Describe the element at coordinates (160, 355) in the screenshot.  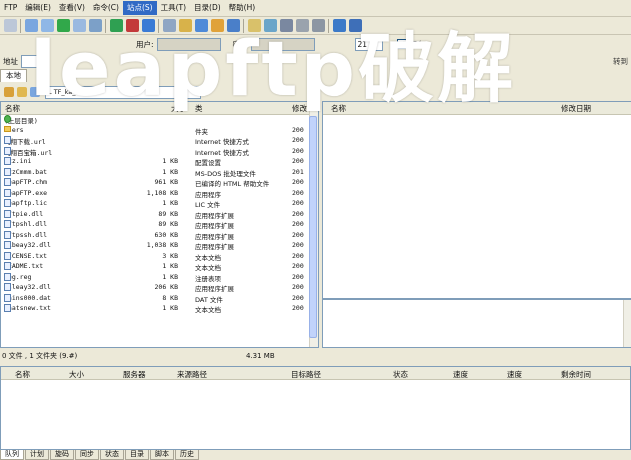
I see `status-bar: 0 文件 , 1 文件夹 (9.#) 4.31 MB` at that location.